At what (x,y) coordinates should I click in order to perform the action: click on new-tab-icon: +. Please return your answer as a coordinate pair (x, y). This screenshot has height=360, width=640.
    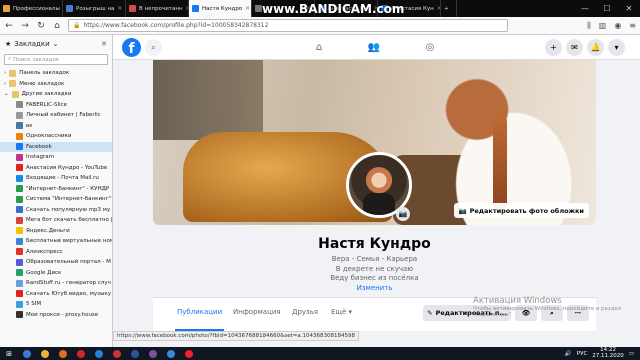
    Looking at the image, I should click on (449, 8).